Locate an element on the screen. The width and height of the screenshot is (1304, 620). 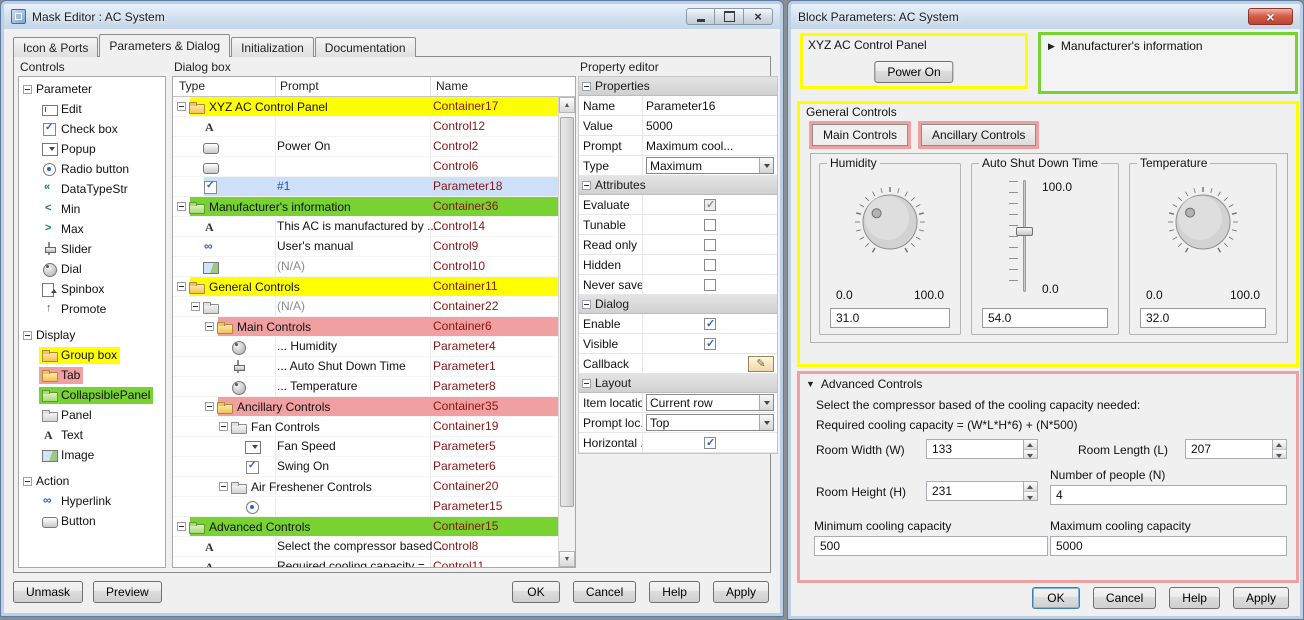
type-dropdown: Maximum is located at coordinates (710, 165).